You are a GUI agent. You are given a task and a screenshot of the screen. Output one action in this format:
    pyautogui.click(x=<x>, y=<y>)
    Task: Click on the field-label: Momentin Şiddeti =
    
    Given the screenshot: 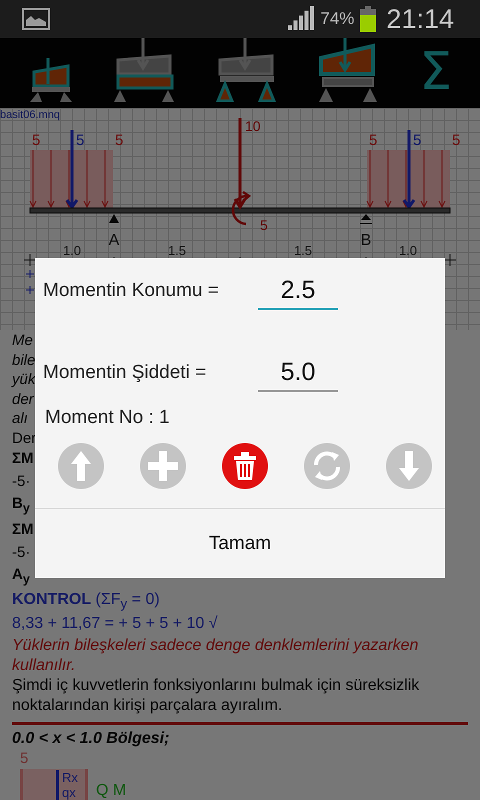 What is the action you would take?
    pyautogui.click(x=125, y=373)
    